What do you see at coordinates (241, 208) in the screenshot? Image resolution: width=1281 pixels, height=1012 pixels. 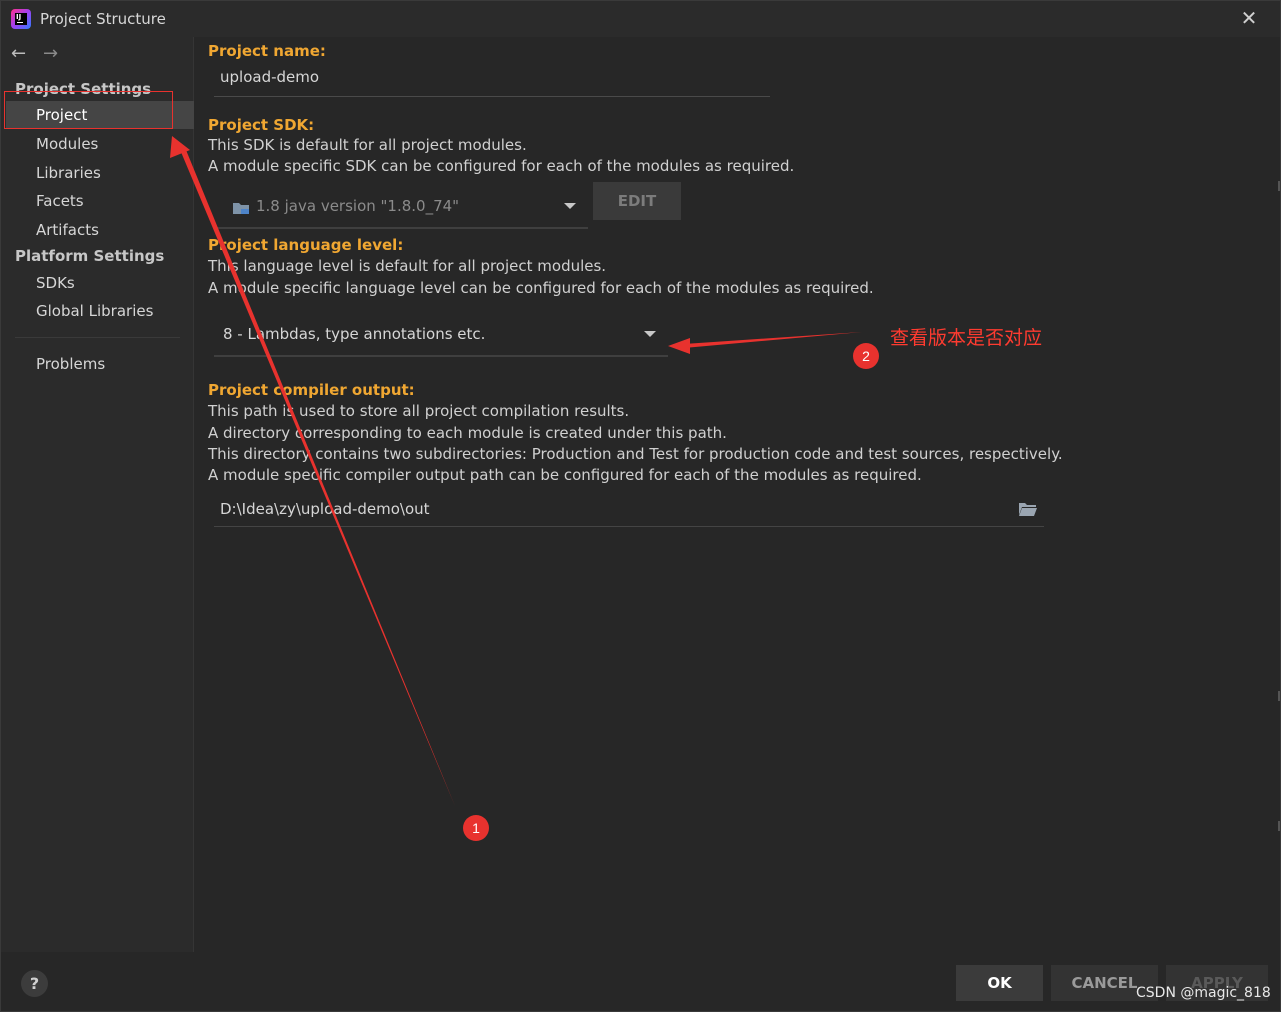 I see `sdk-folder-icon` at bounding box center [241, 208].